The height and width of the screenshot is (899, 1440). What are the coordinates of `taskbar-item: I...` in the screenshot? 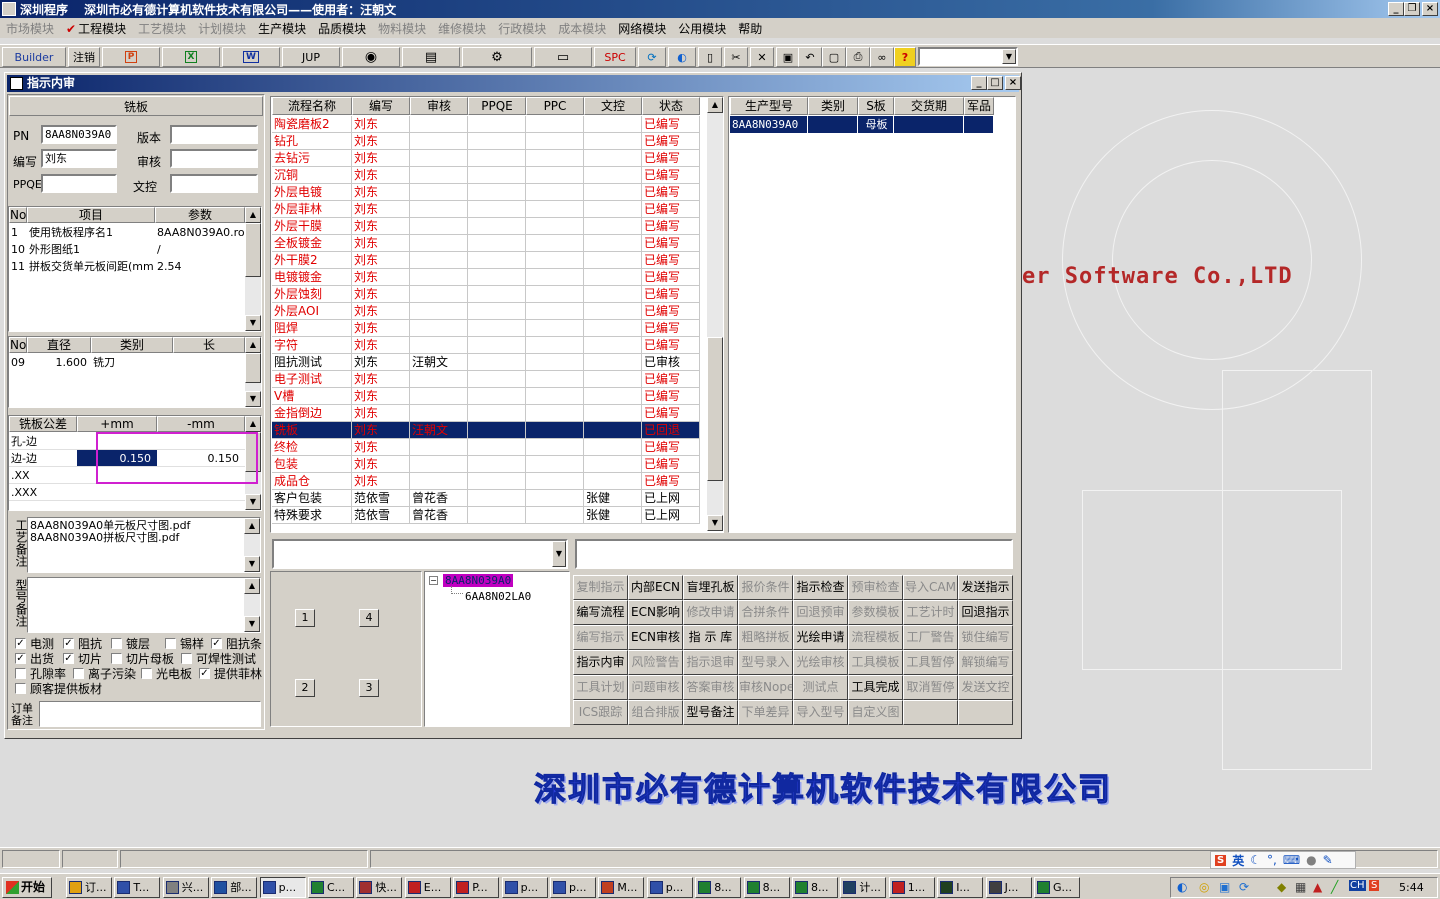 It's located at (960, 887).